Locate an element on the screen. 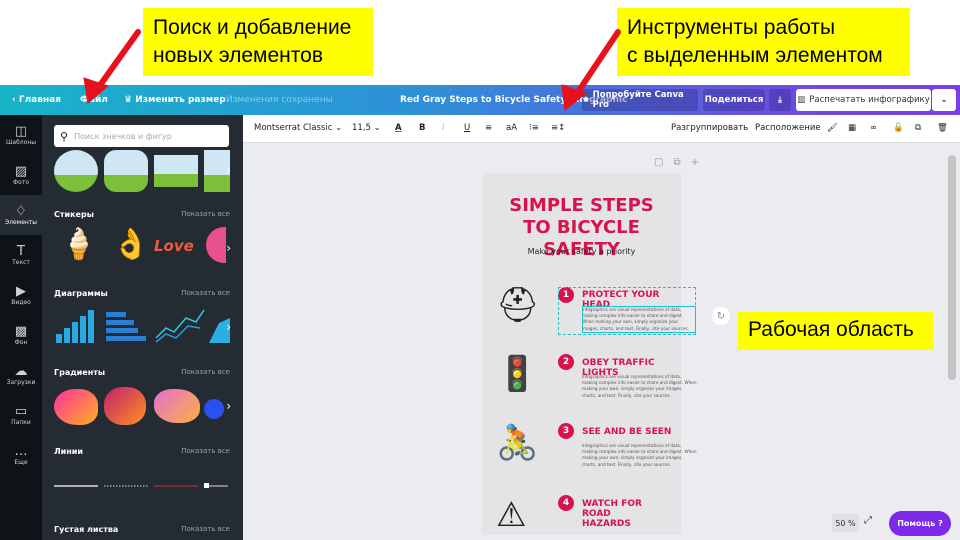 The image size is (960, 540). paint-roller-icon: 🖌 is located at coordinates (832, 128).